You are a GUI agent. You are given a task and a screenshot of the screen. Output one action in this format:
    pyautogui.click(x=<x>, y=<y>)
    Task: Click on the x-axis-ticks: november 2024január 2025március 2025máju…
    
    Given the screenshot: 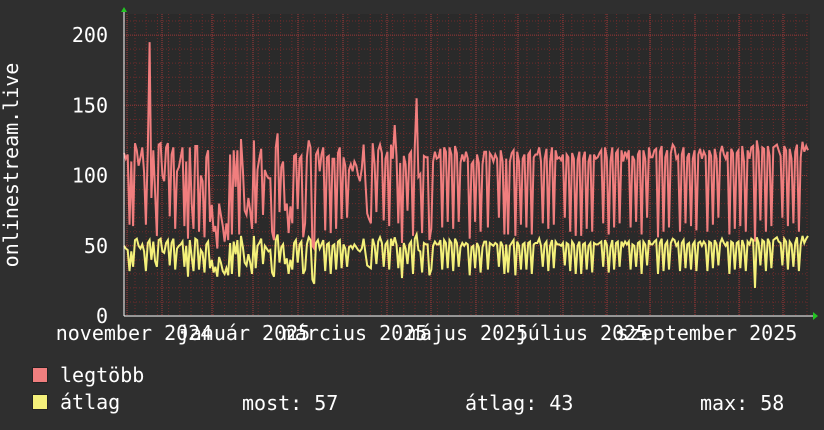 What is the action you would take?
    pyautogui.click(x=427, y=333)
    